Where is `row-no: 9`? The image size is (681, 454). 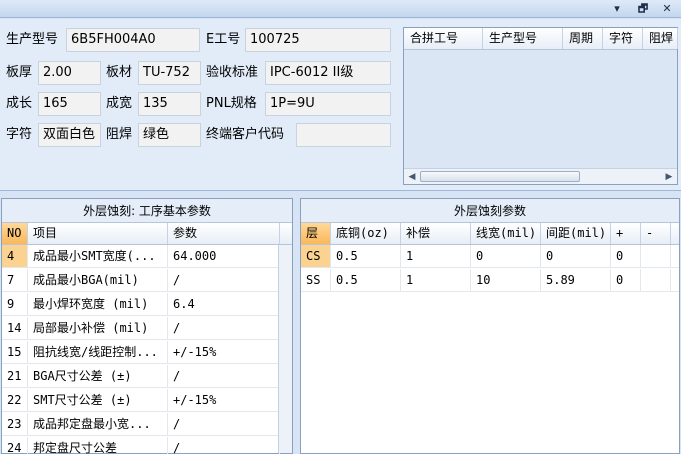 row-no: 9 is located at coordinates (15, 304).